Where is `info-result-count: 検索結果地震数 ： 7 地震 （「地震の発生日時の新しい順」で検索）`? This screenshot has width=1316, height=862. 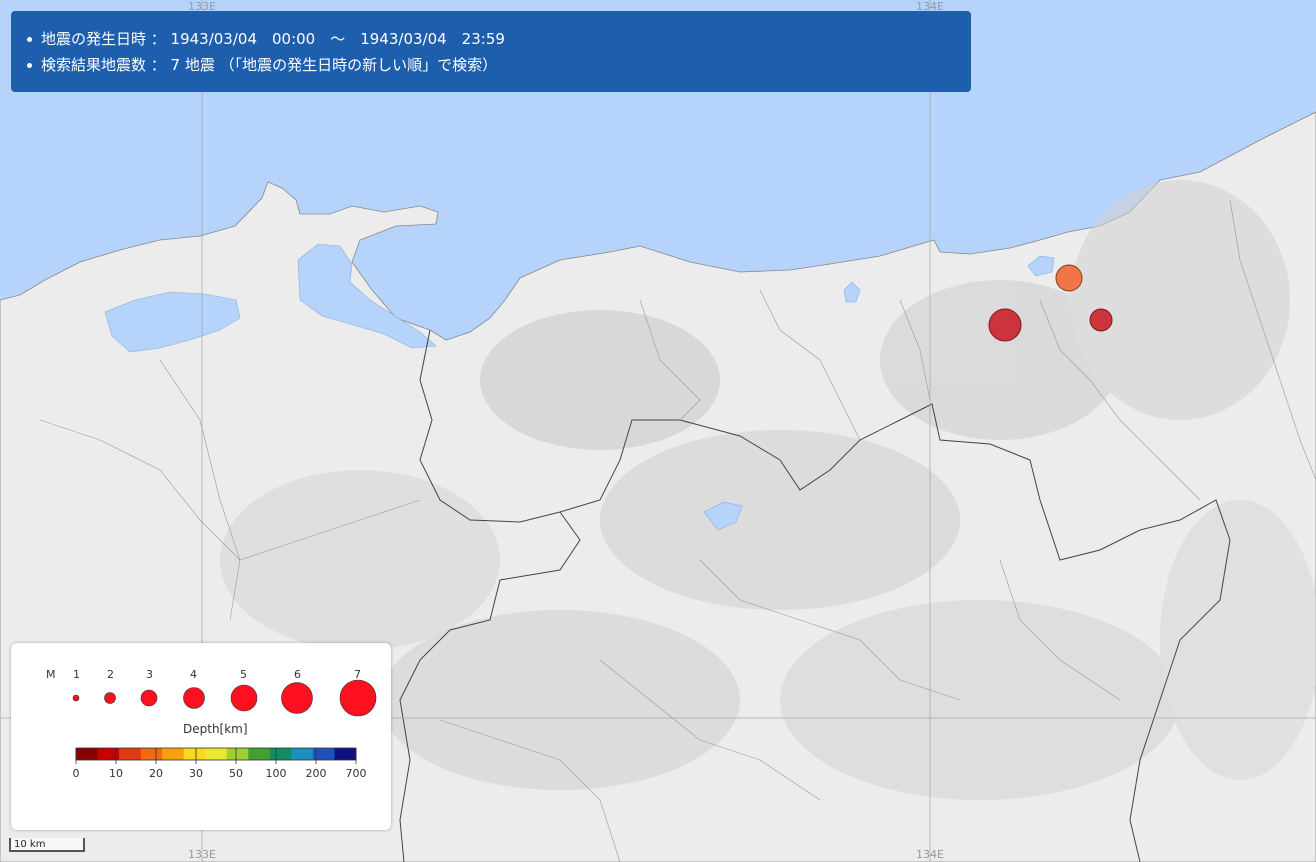
info-result-count: 検索結果地震数 ： 7 地震 （「地震の発生日時の新しい順」で検索） is located at coordinates (492, 65).